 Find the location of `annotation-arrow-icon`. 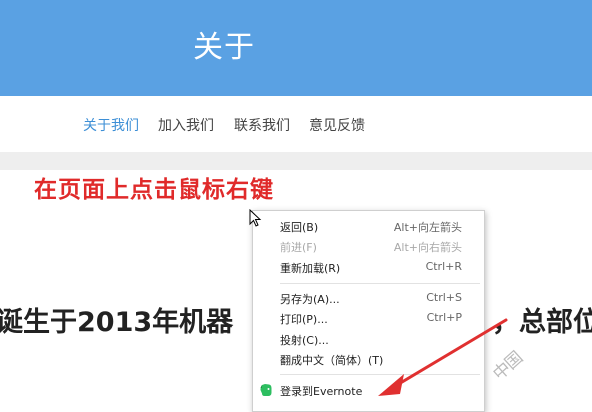

annotation-arrow-icon is located at coordinates (443, 357).